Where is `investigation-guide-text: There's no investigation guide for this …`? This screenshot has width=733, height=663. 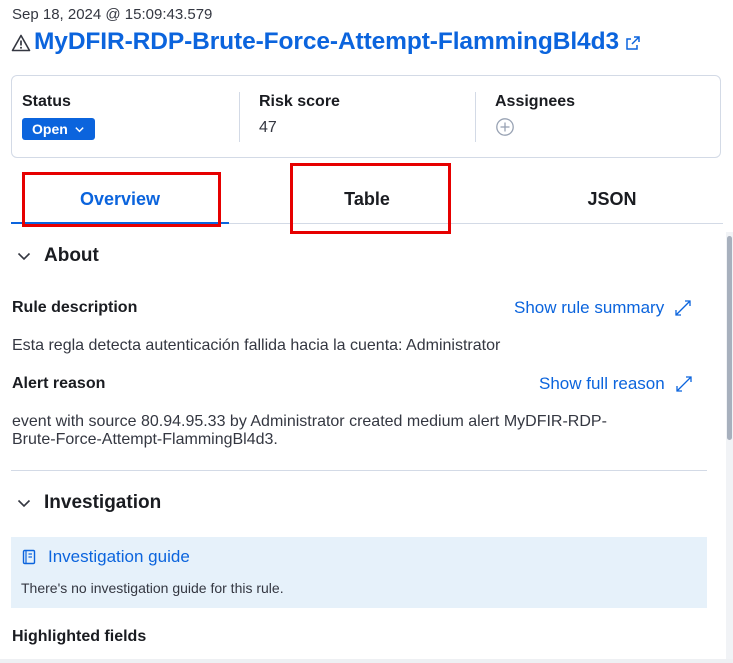
investigation-guide-text: There's no investigation guide for this … is located at coordinates (152, 588).